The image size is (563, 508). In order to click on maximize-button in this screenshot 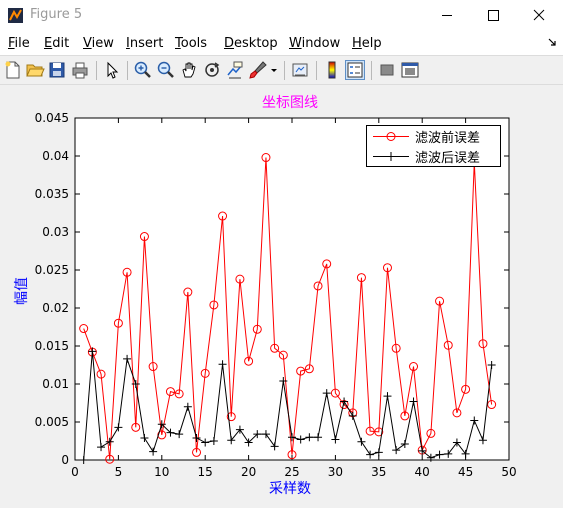, I will do `click(493, 15)`.